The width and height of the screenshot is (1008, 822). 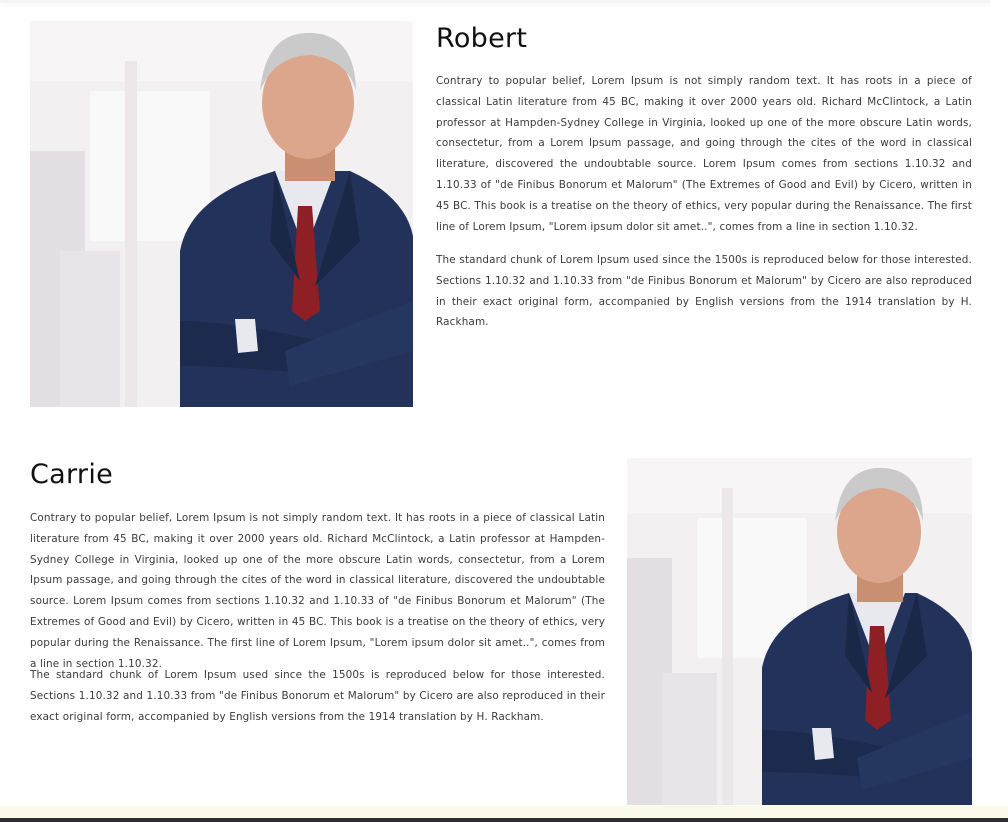 What do you see at coordinates (1001, 411) in the screenshot?
I see `scrollbar-track` at bounding box center [1001, 411].